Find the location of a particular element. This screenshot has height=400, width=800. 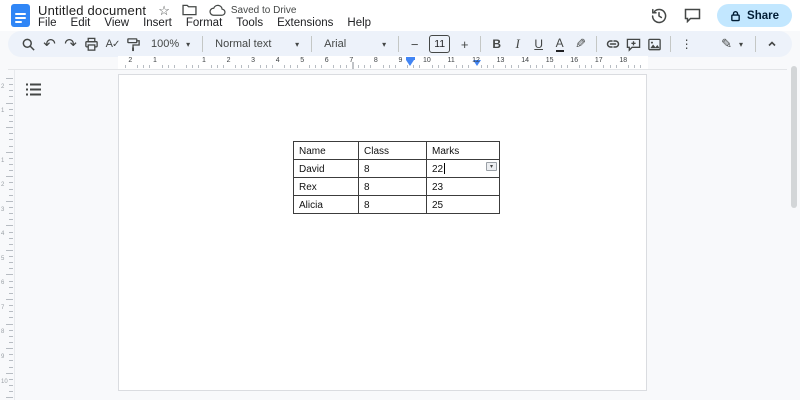

ruler-number: 2 is located at coordinates (3, 185).